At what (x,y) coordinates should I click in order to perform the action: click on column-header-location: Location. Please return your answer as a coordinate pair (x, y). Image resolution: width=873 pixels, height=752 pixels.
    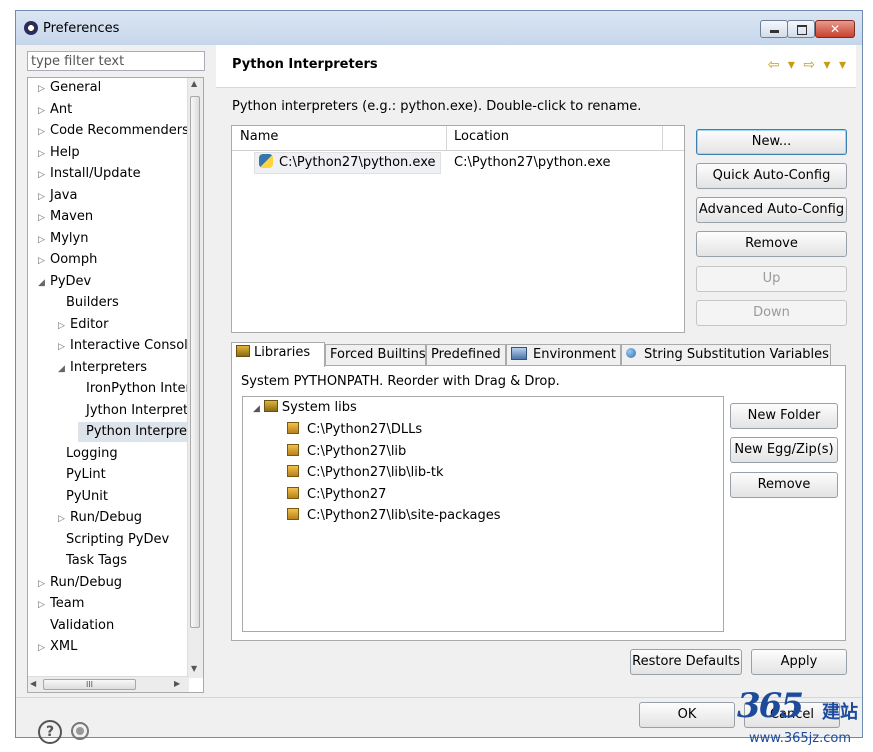
    Looking at the image, I should click on (481, 136).